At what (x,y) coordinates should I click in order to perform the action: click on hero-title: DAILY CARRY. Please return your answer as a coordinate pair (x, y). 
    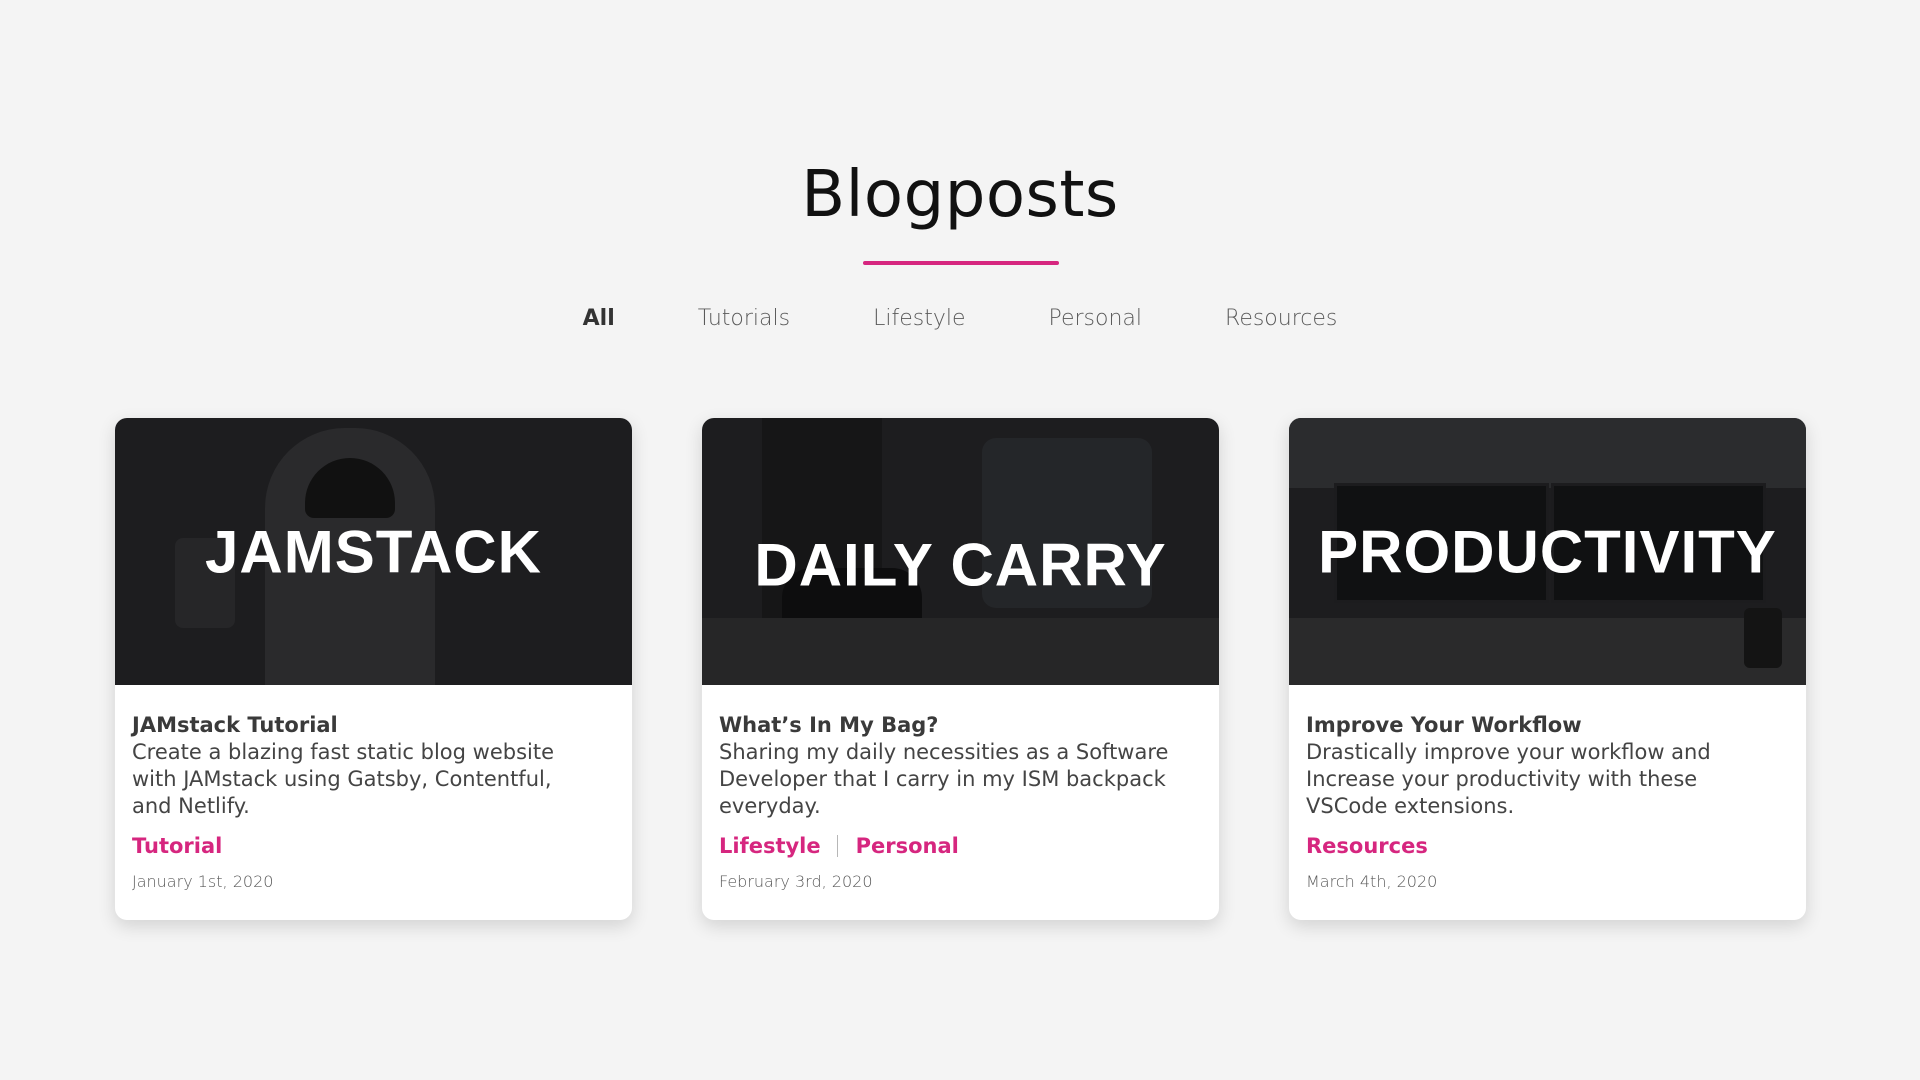
    Looking at the image, I should click on (960, 565).